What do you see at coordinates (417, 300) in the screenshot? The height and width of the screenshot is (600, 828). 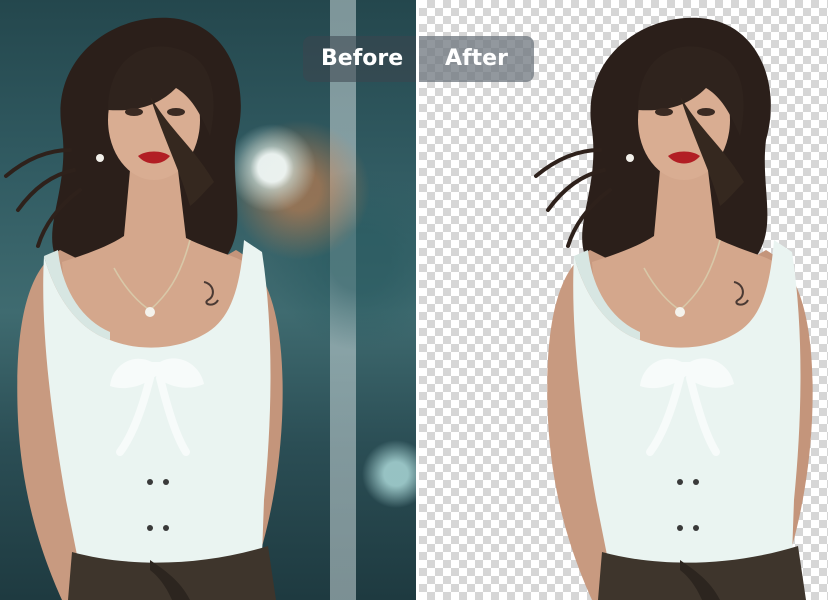 I see `comparison-divider` at bounding box center [417, 300].